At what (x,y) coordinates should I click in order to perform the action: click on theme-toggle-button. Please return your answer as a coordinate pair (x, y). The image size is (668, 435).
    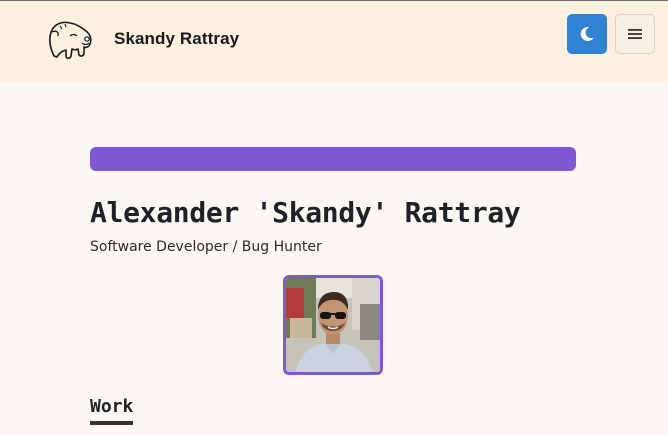
    Looking at the image, I should click on (587, 34).